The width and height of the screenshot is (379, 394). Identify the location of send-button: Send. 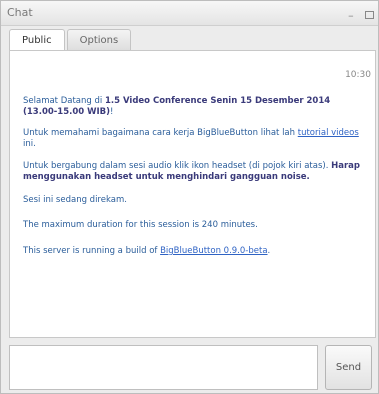
(348, 367).